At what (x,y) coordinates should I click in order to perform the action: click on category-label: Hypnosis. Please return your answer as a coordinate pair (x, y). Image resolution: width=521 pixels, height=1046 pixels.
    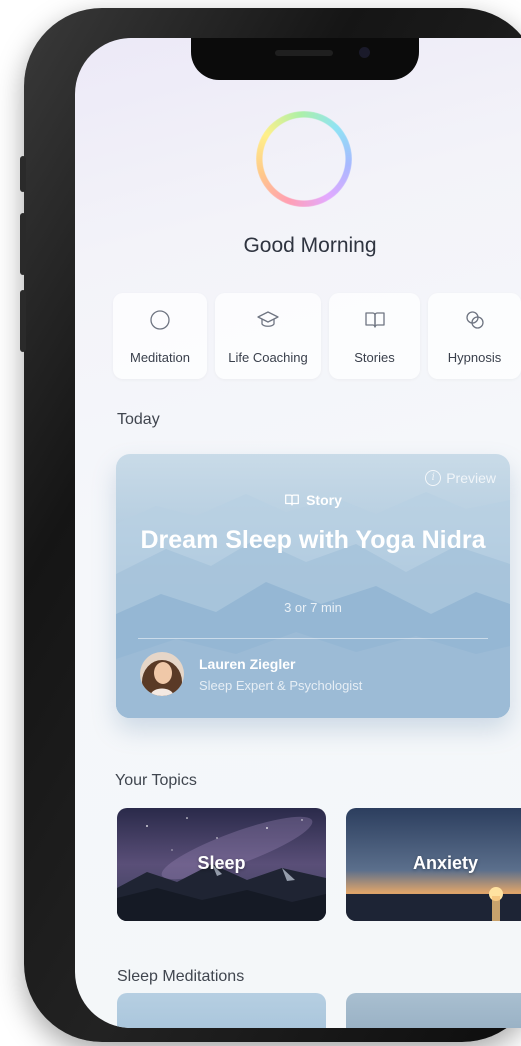
    Looking at the image, I should click on (474, 357).